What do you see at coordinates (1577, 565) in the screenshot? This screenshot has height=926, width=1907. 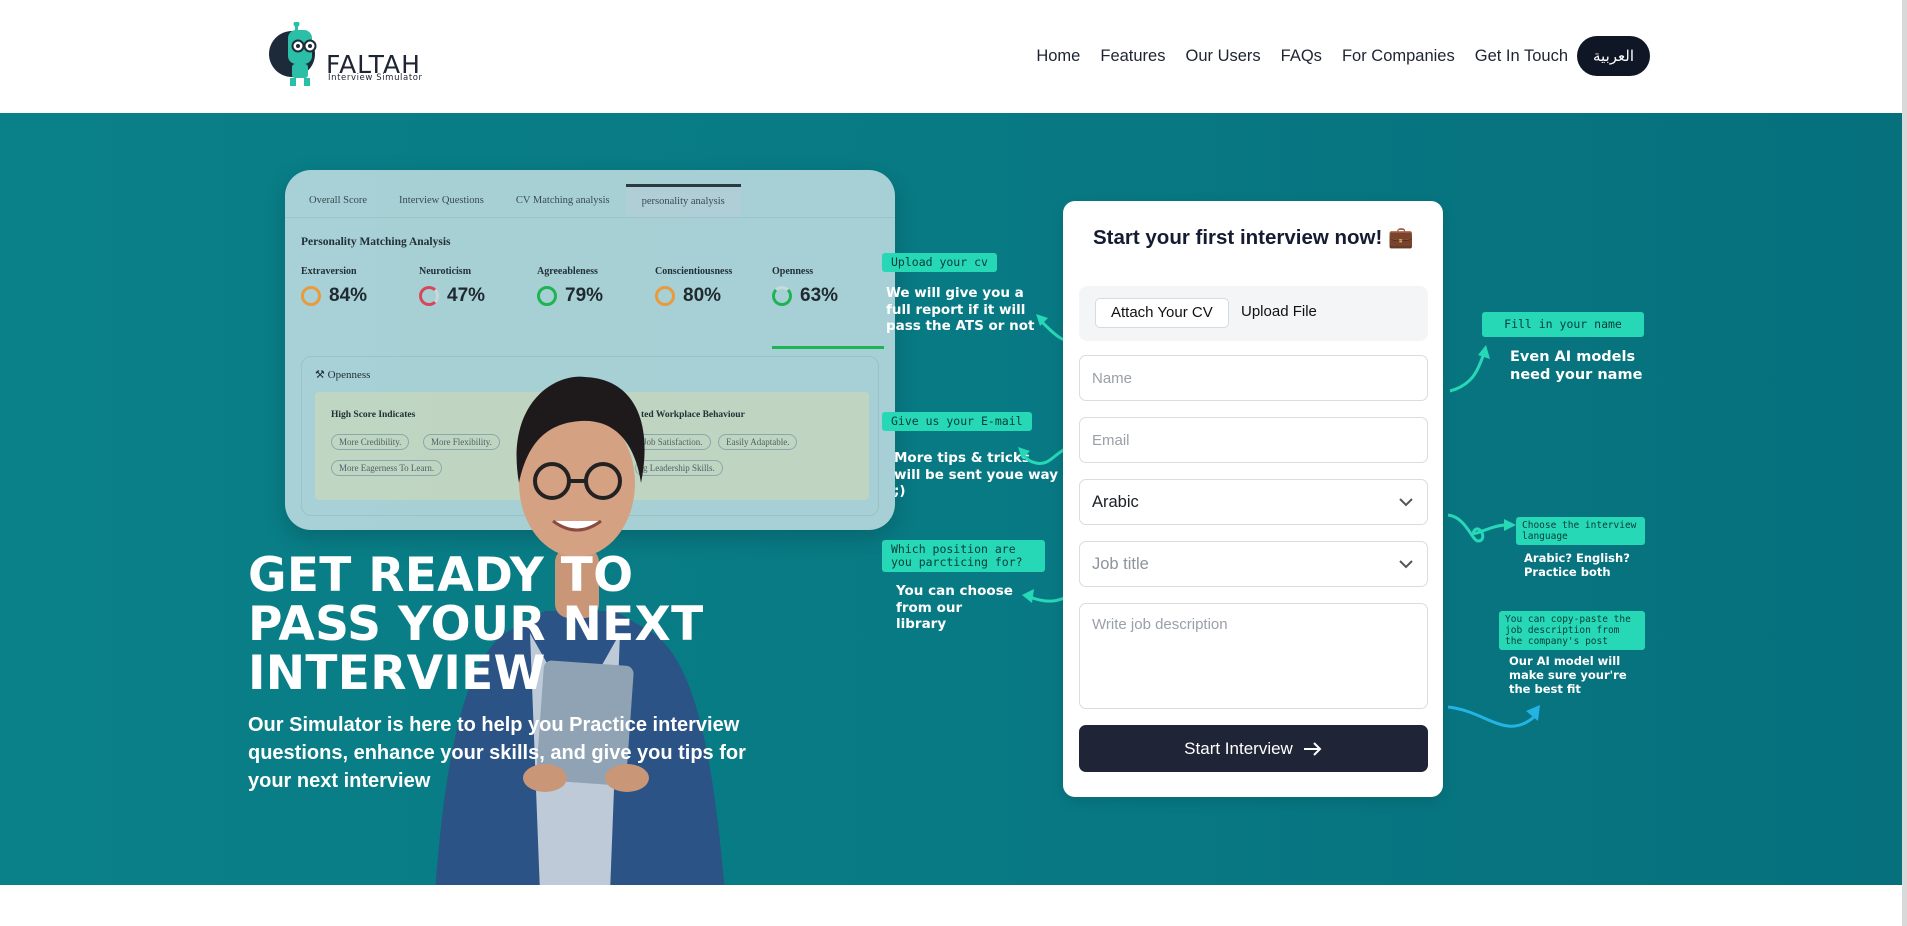 I see `annotation-note-language: Arabic? English? Practice both` at bounding box center [1577, 565].